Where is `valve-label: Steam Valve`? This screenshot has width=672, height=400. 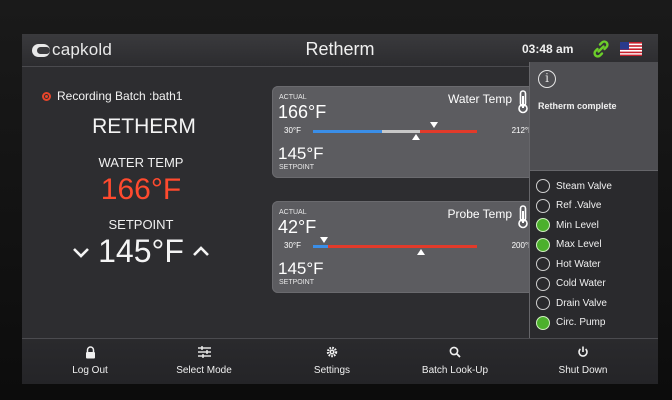 valve-label: Steam Valve is located at coordinates (584, 186).